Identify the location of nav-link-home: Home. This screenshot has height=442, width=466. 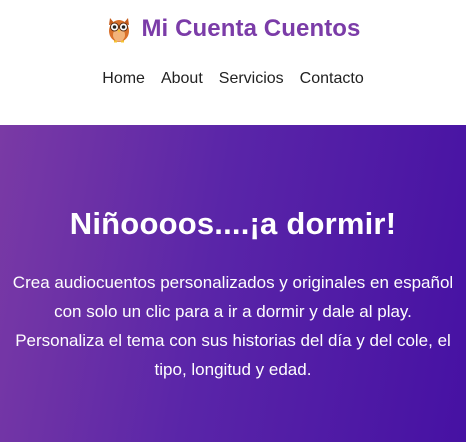
(123, 79).